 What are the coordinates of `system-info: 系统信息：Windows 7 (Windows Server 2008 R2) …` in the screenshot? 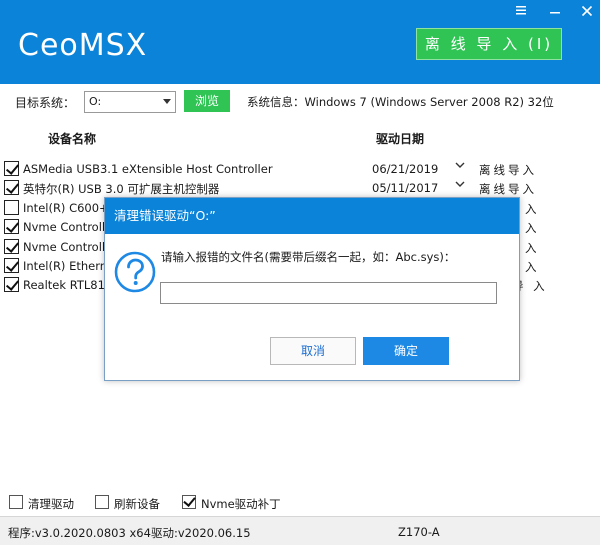 It's located at (400, 102).